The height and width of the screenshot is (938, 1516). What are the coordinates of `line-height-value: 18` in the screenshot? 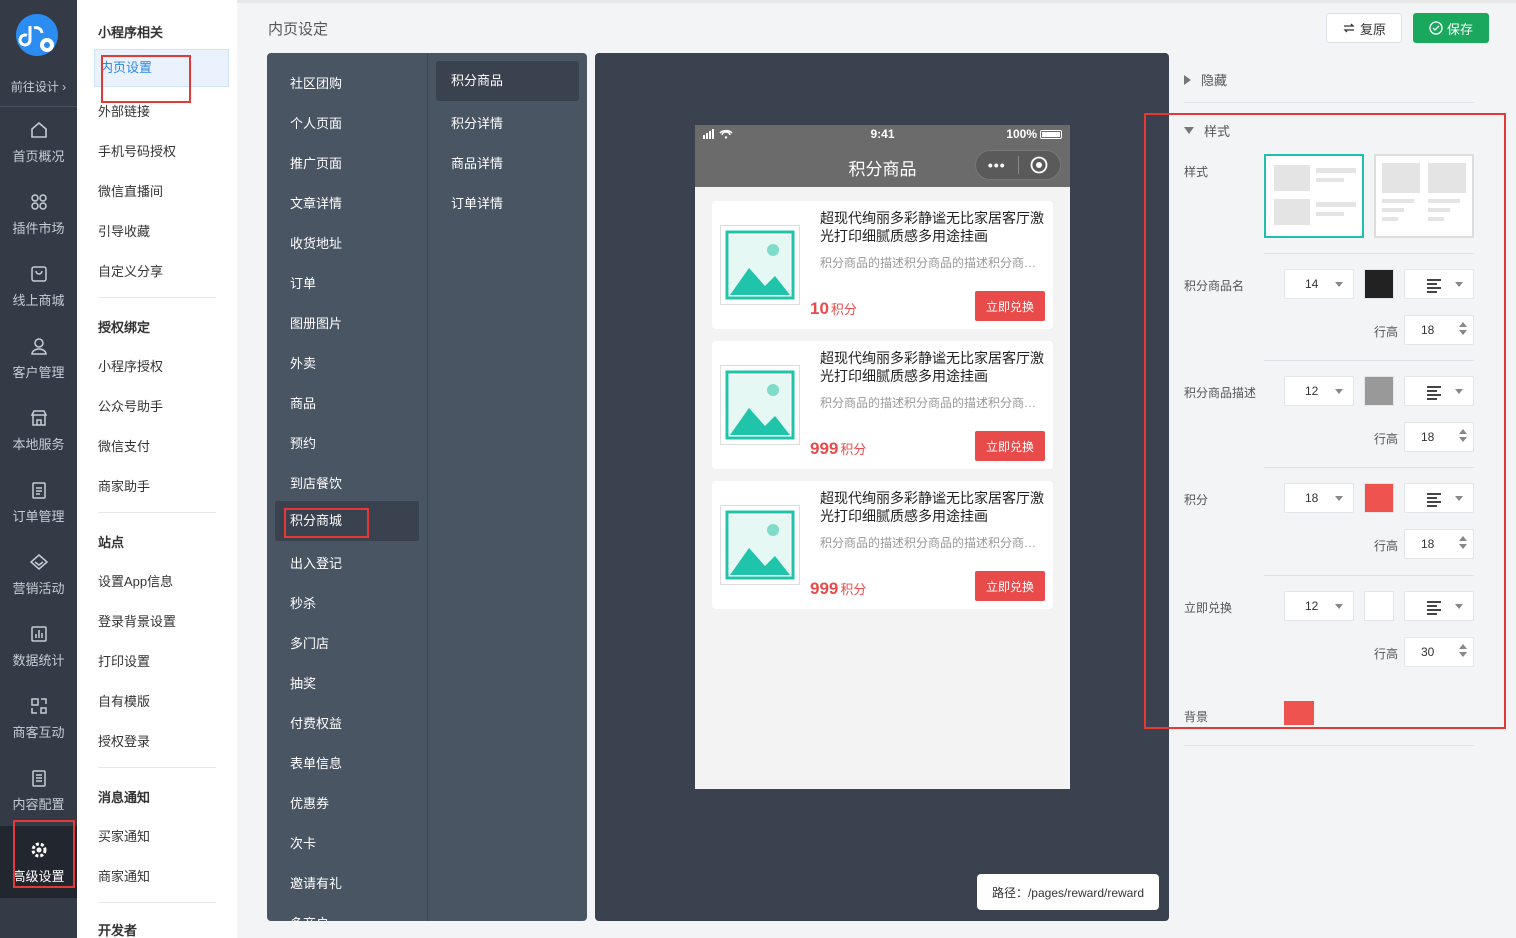 It's located at (1428, 437).